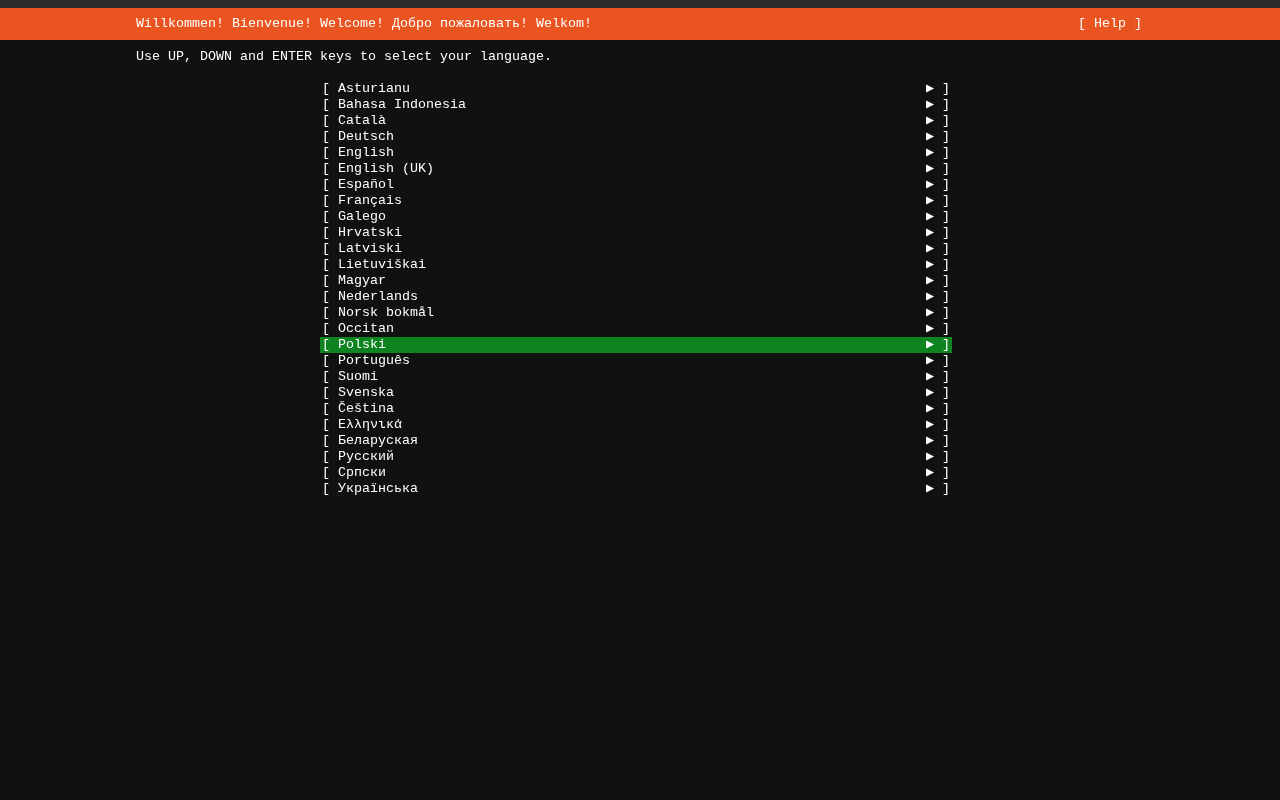  Describe the element at coordinates (636, 361) in the screenshot. I see `language-option: [ Português ▶ ]` at that location.